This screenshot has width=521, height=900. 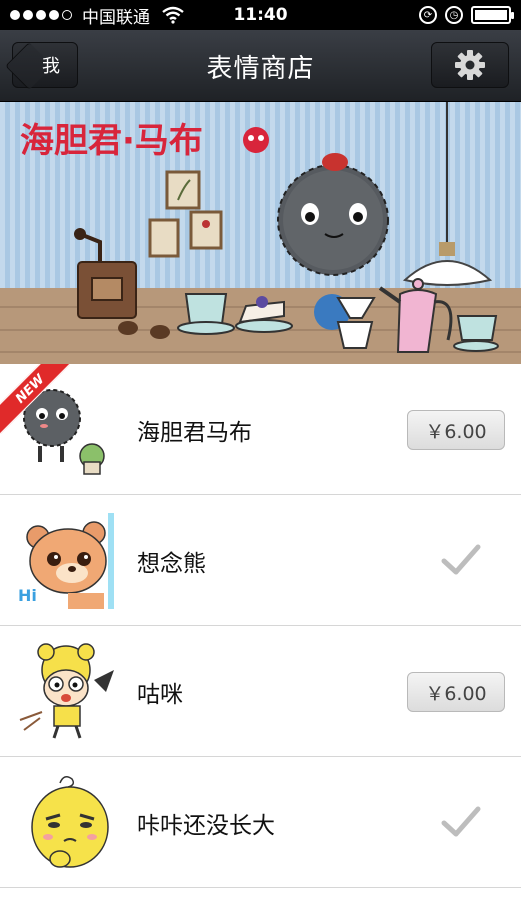 I want to click on item-name: 咔咔还没长大, so click(x=206, y=825).